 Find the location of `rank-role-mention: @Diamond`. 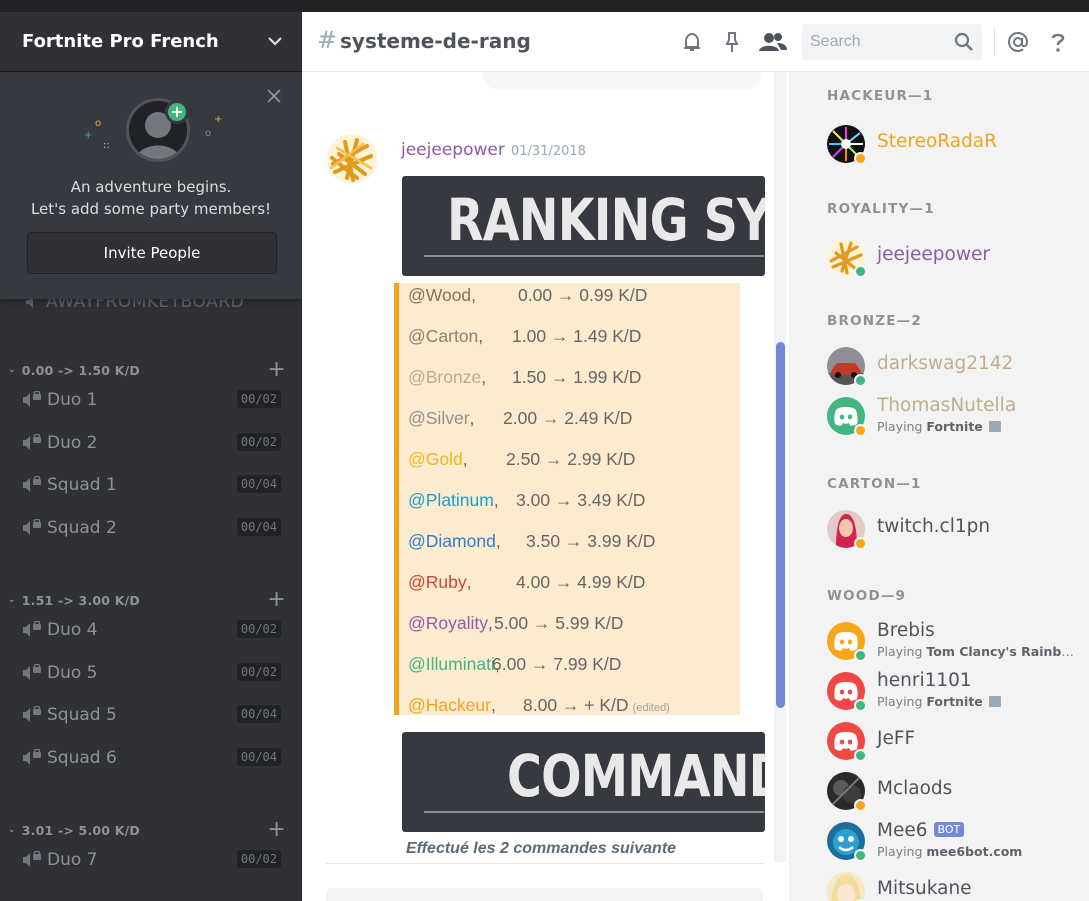

rank-role-mention: @Diamond is located at coordinates (452, 541).